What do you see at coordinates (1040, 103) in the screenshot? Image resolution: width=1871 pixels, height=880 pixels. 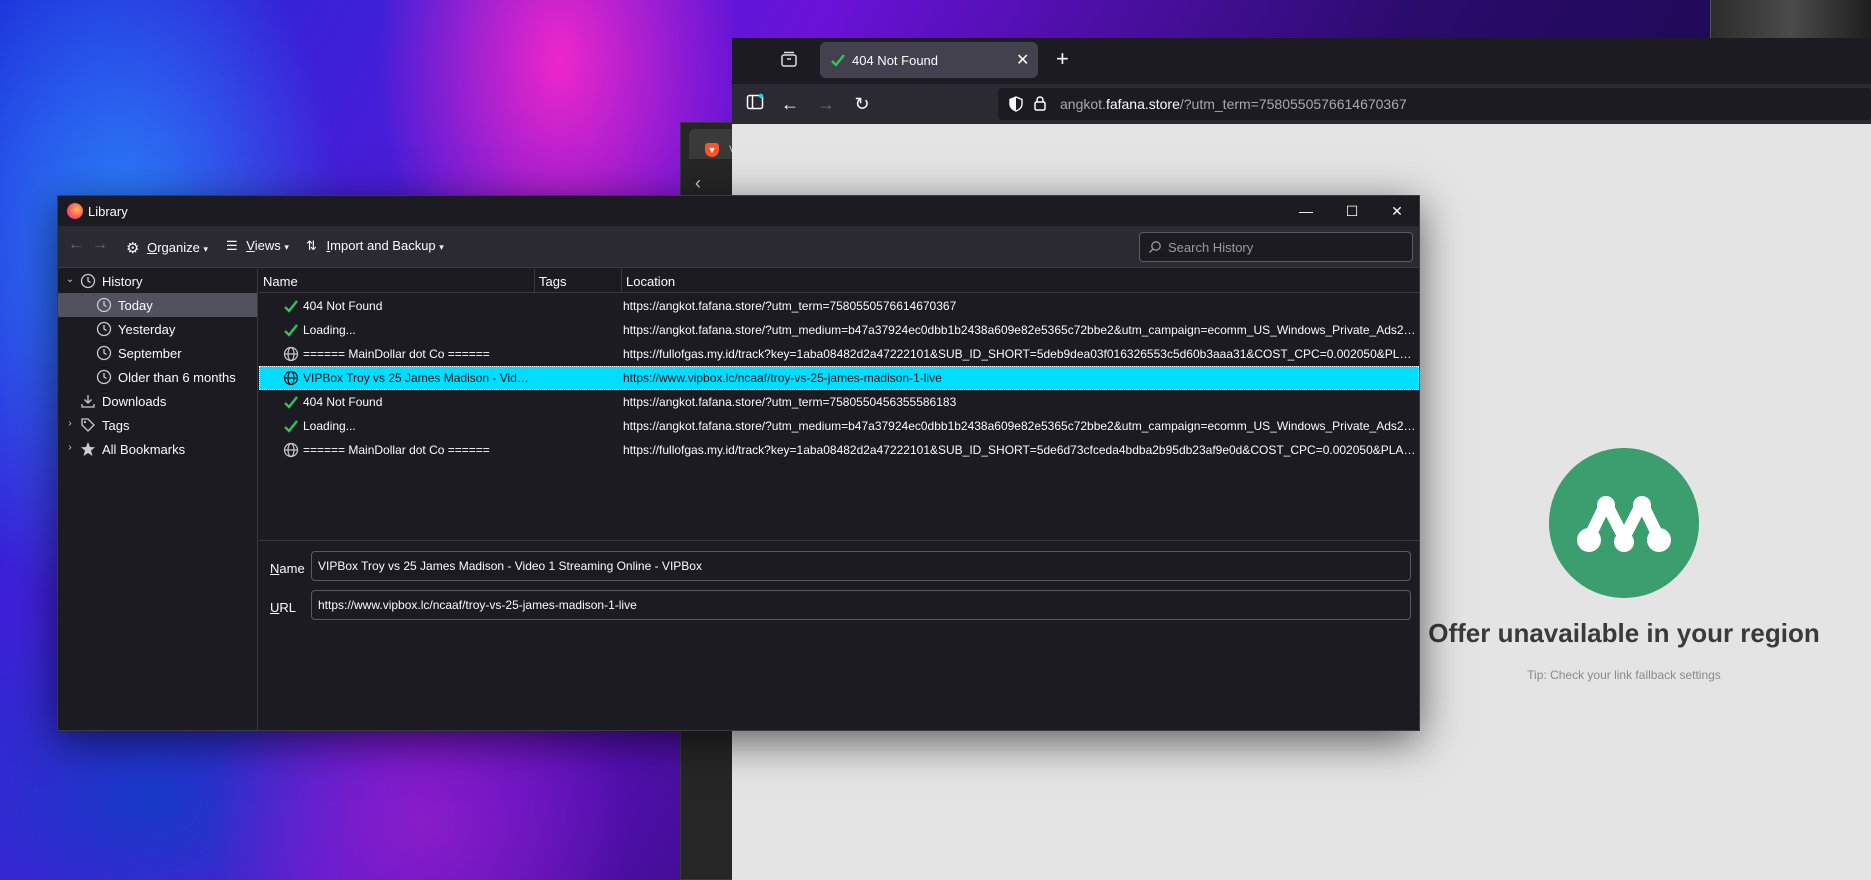 I see `lock-icon` at bounding box center [1040, 103].